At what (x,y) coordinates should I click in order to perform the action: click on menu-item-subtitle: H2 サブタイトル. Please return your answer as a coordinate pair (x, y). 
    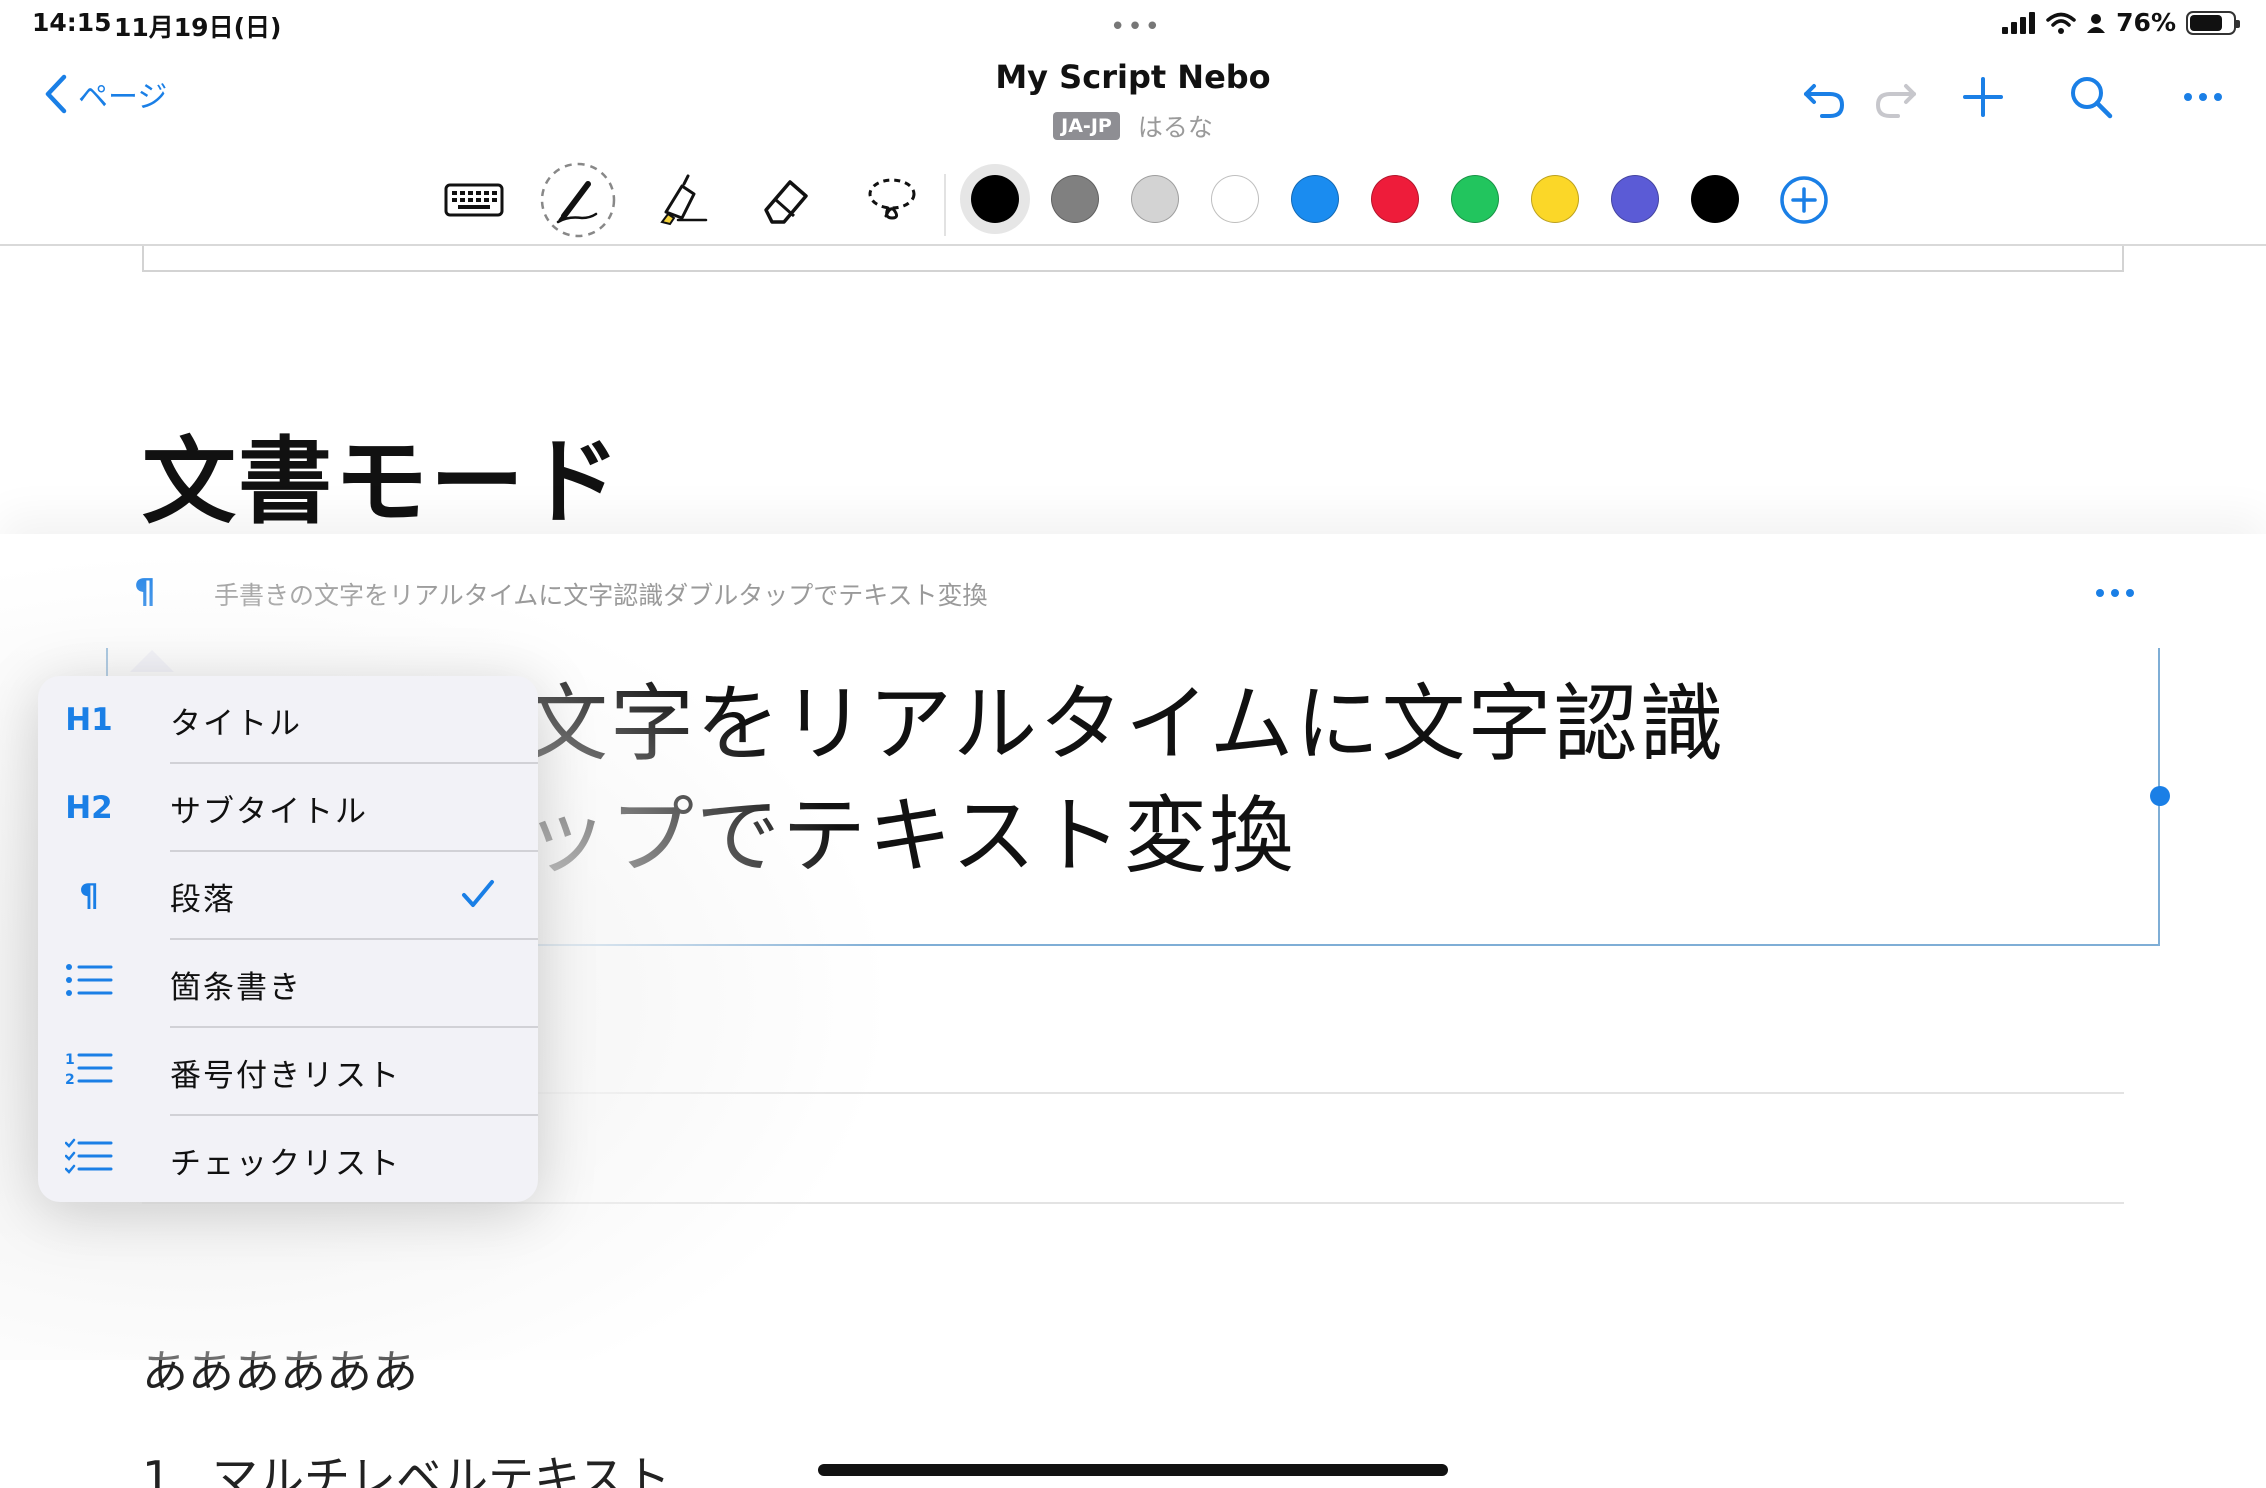
    Looking at the image, I should click on (288, 808).